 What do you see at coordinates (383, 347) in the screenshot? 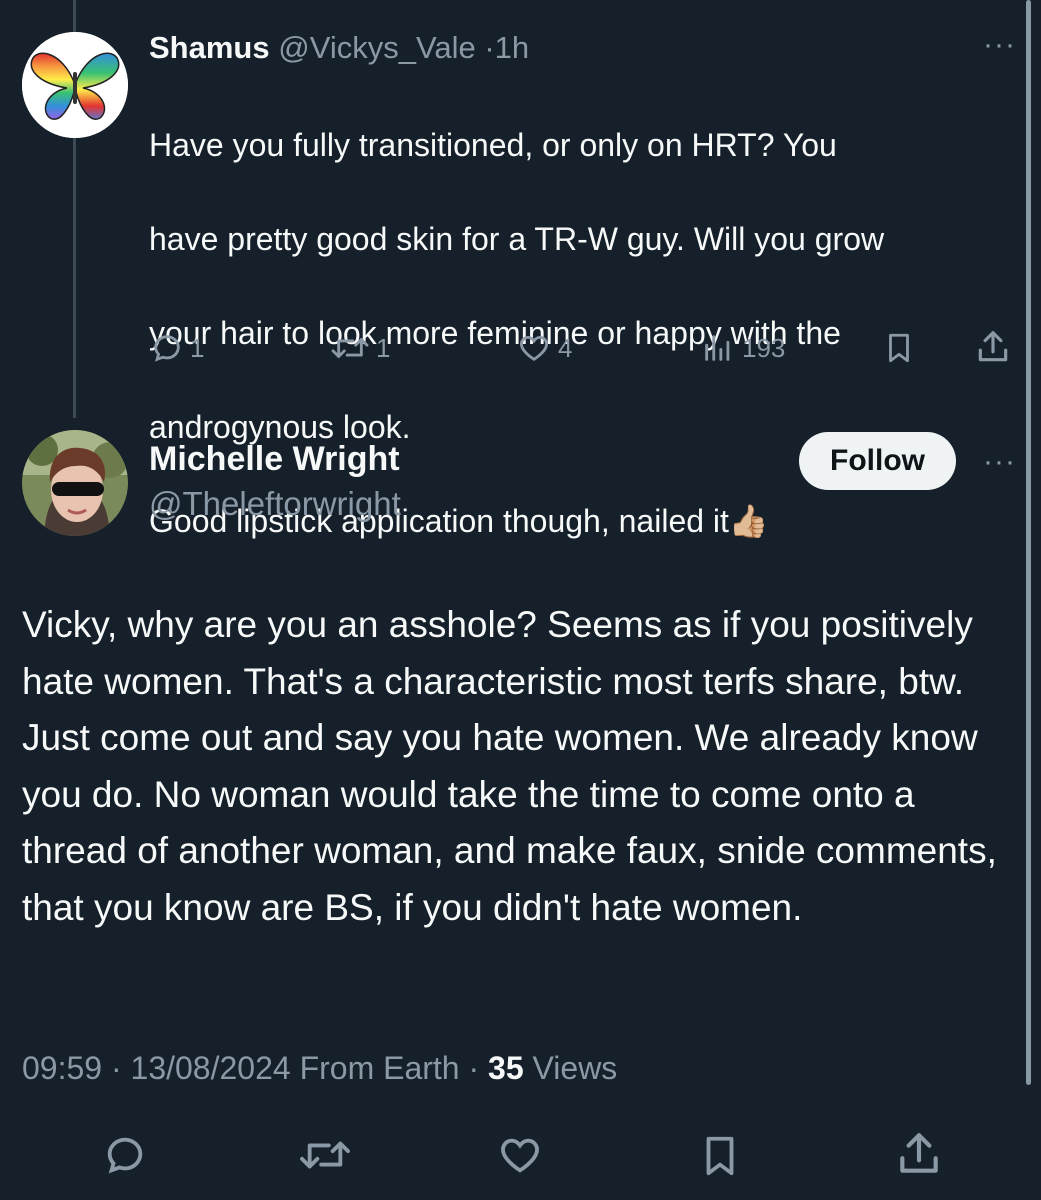
I see `repost-count: 1` at bounding box center [383, 347].